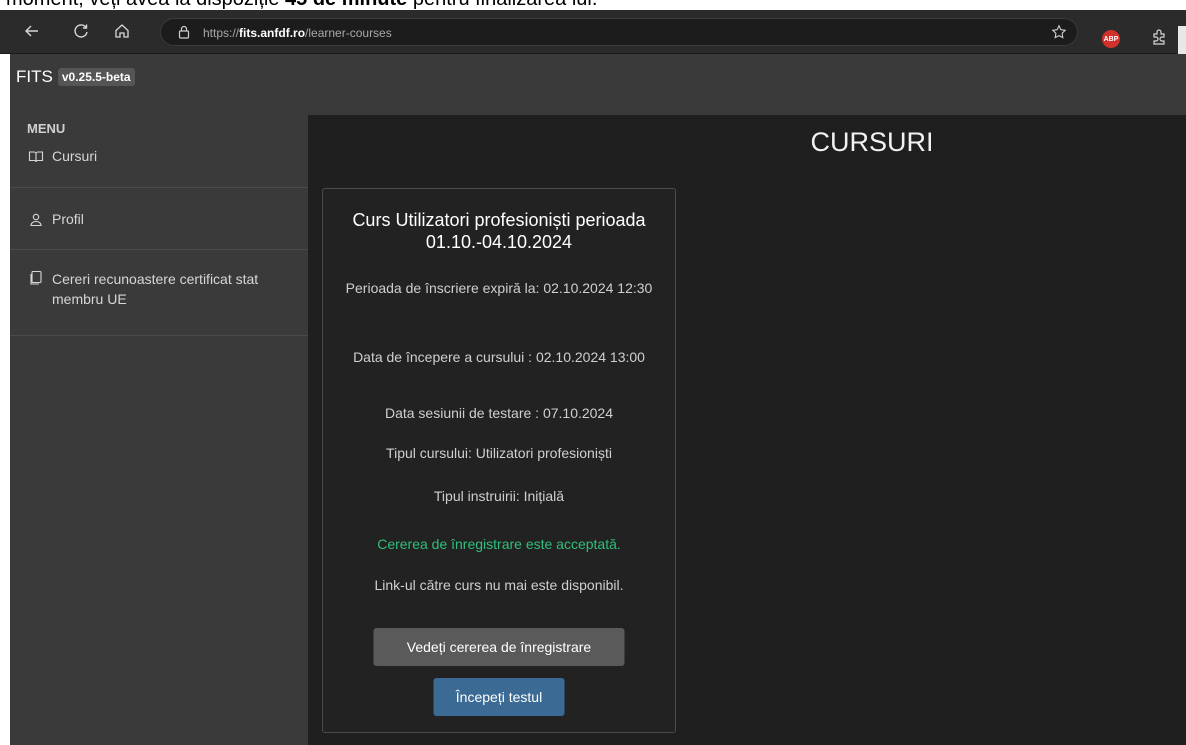  What do you see at coordinates (1111, 39) in the screenshot?
I see `adblock-extension-icon: ABP` at bounding box center [1111, 39].